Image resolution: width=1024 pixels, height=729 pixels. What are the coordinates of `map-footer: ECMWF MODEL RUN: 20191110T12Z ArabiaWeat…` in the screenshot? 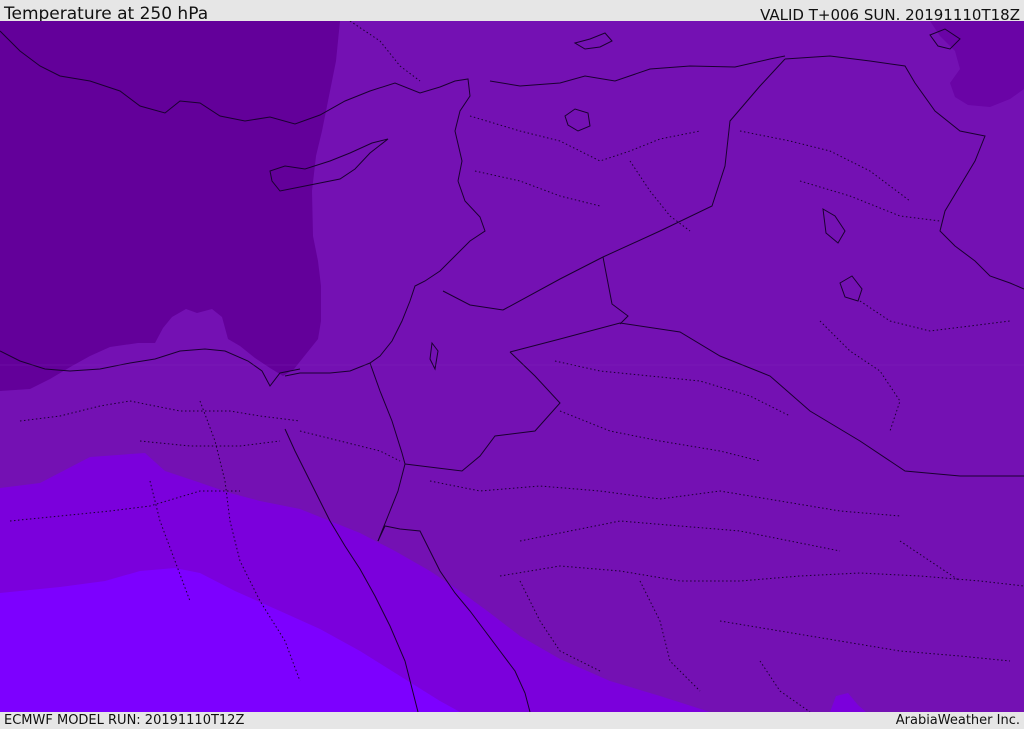 It's located at (512, 720).